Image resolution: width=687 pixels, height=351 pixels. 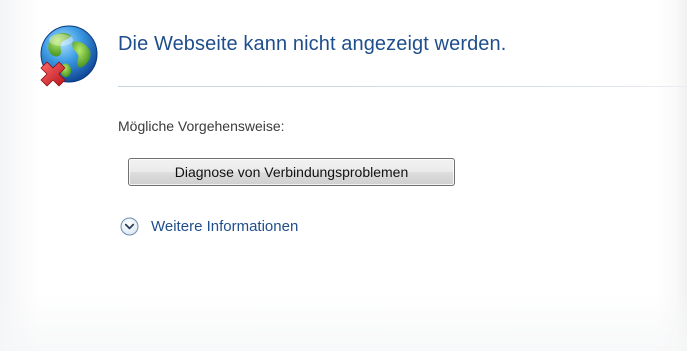 I want to click on globe-error-icon, so click(x=69, y=56).